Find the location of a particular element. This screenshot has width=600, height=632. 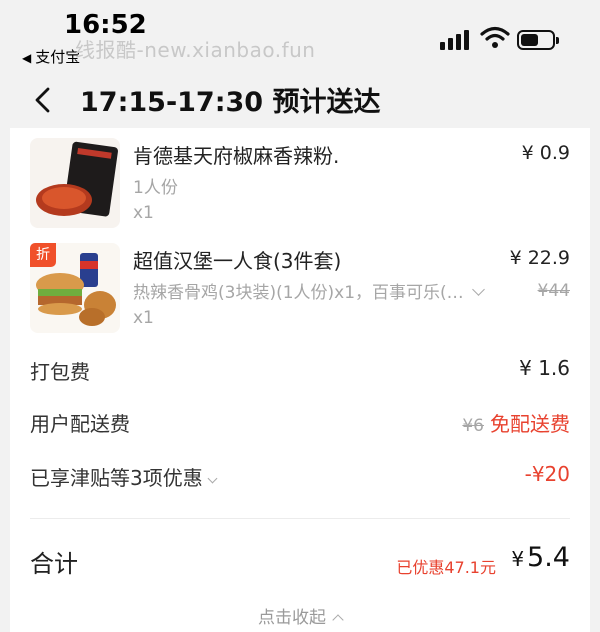

total-amount: ¥5.4 is located at coordinates (540, 557).